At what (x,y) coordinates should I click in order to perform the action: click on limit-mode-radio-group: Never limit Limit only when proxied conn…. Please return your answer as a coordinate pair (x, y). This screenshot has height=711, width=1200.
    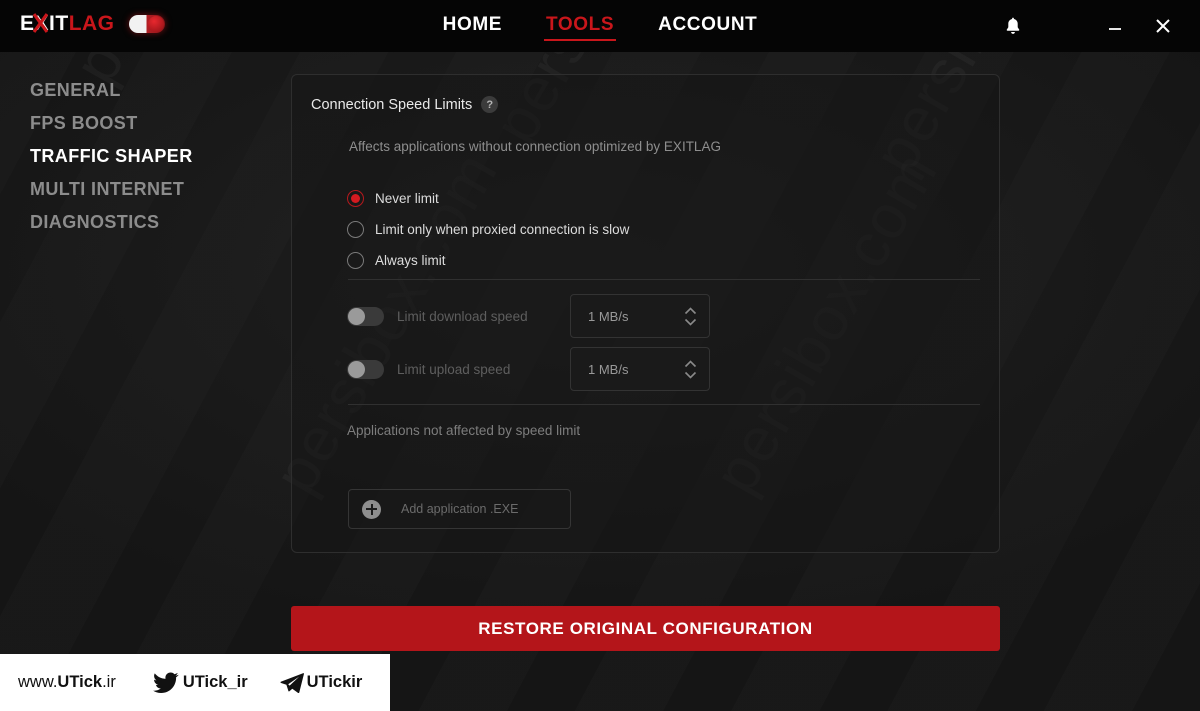
    Looking at the image, I should click on (488, 229).